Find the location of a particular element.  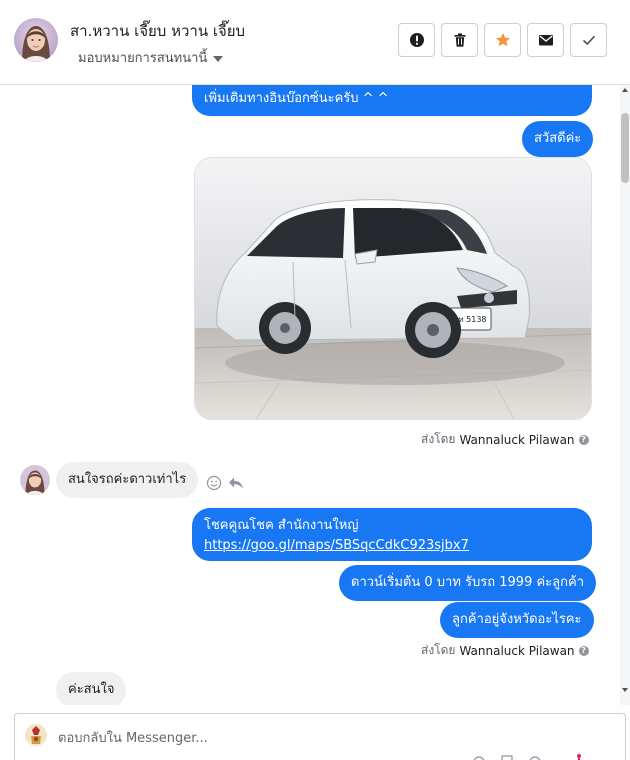

assign-conversation-dropdown: มอบหมายการสนทนานี้ is located at coordinates (151, 57).